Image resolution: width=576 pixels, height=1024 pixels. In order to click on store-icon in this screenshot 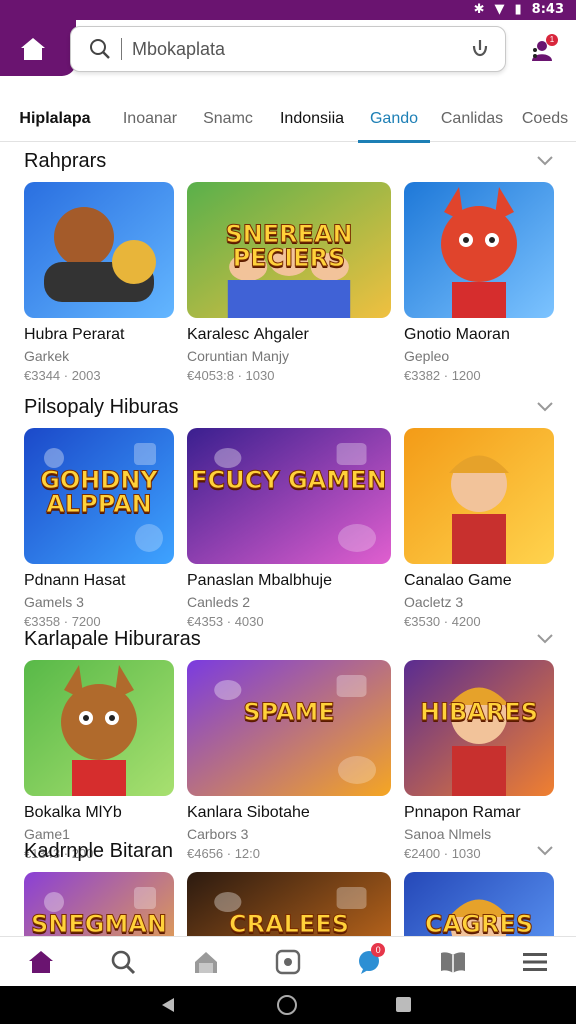, I will do `click(205, 962)`.